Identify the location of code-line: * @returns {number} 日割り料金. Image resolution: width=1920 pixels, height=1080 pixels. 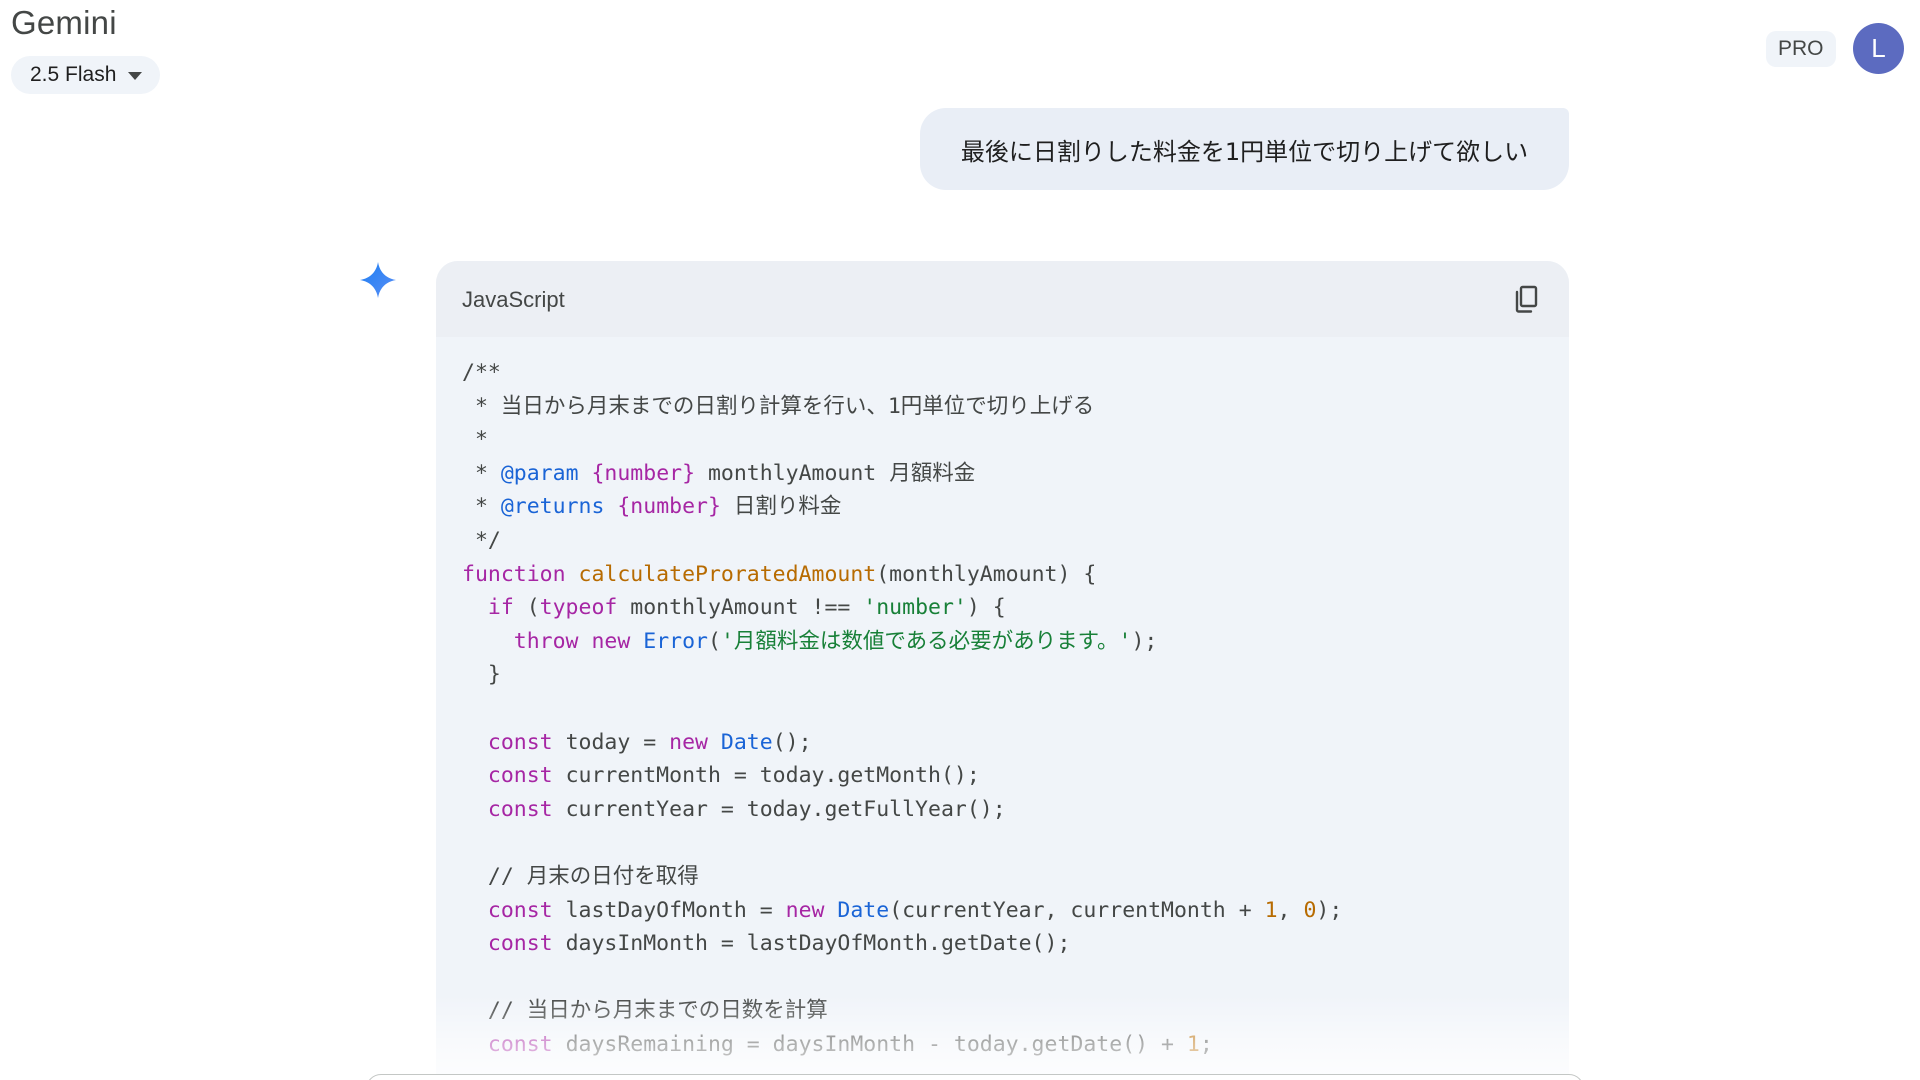
(1002, 507).